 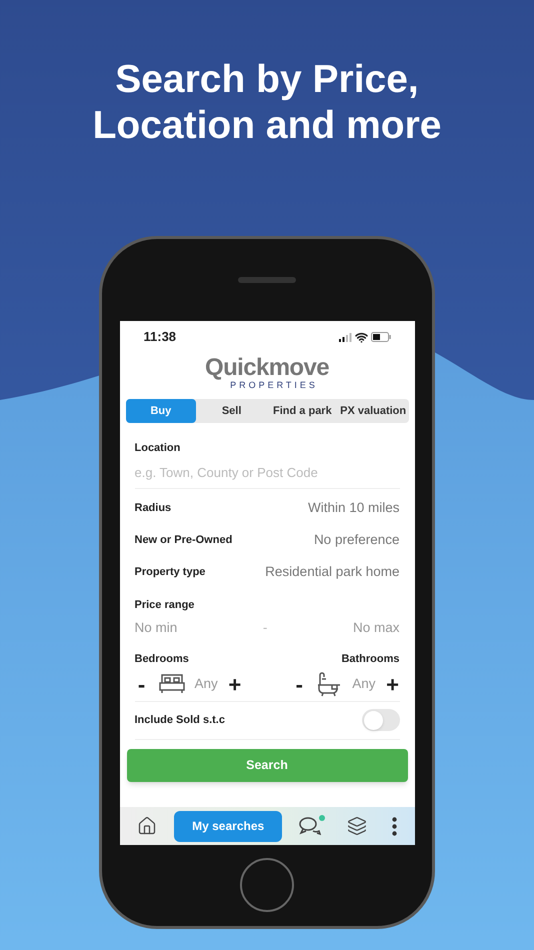 I want to click on more-icon, so click(x=395, y=826).